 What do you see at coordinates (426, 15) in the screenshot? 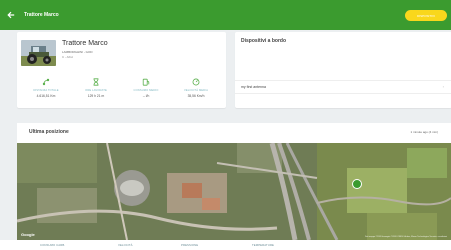
I see `devices-action-button: DISPOSITIVI` at bounding box center [426, 15].